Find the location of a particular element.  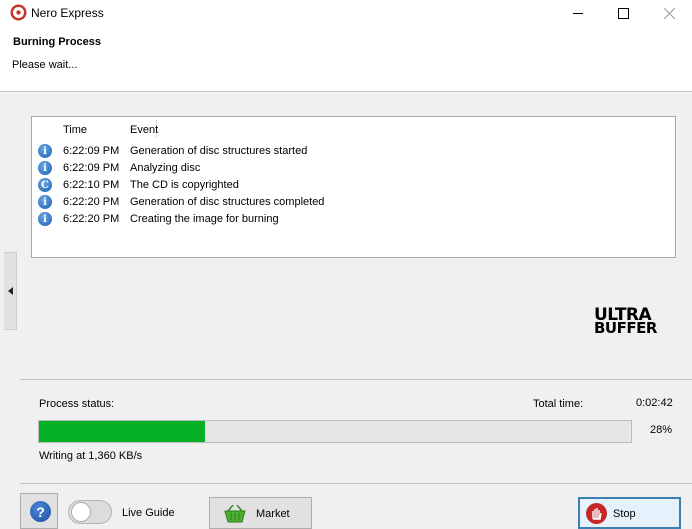

ultra-buffer-logo: ULTRA BUFFER is located at coordinates (625, 322).